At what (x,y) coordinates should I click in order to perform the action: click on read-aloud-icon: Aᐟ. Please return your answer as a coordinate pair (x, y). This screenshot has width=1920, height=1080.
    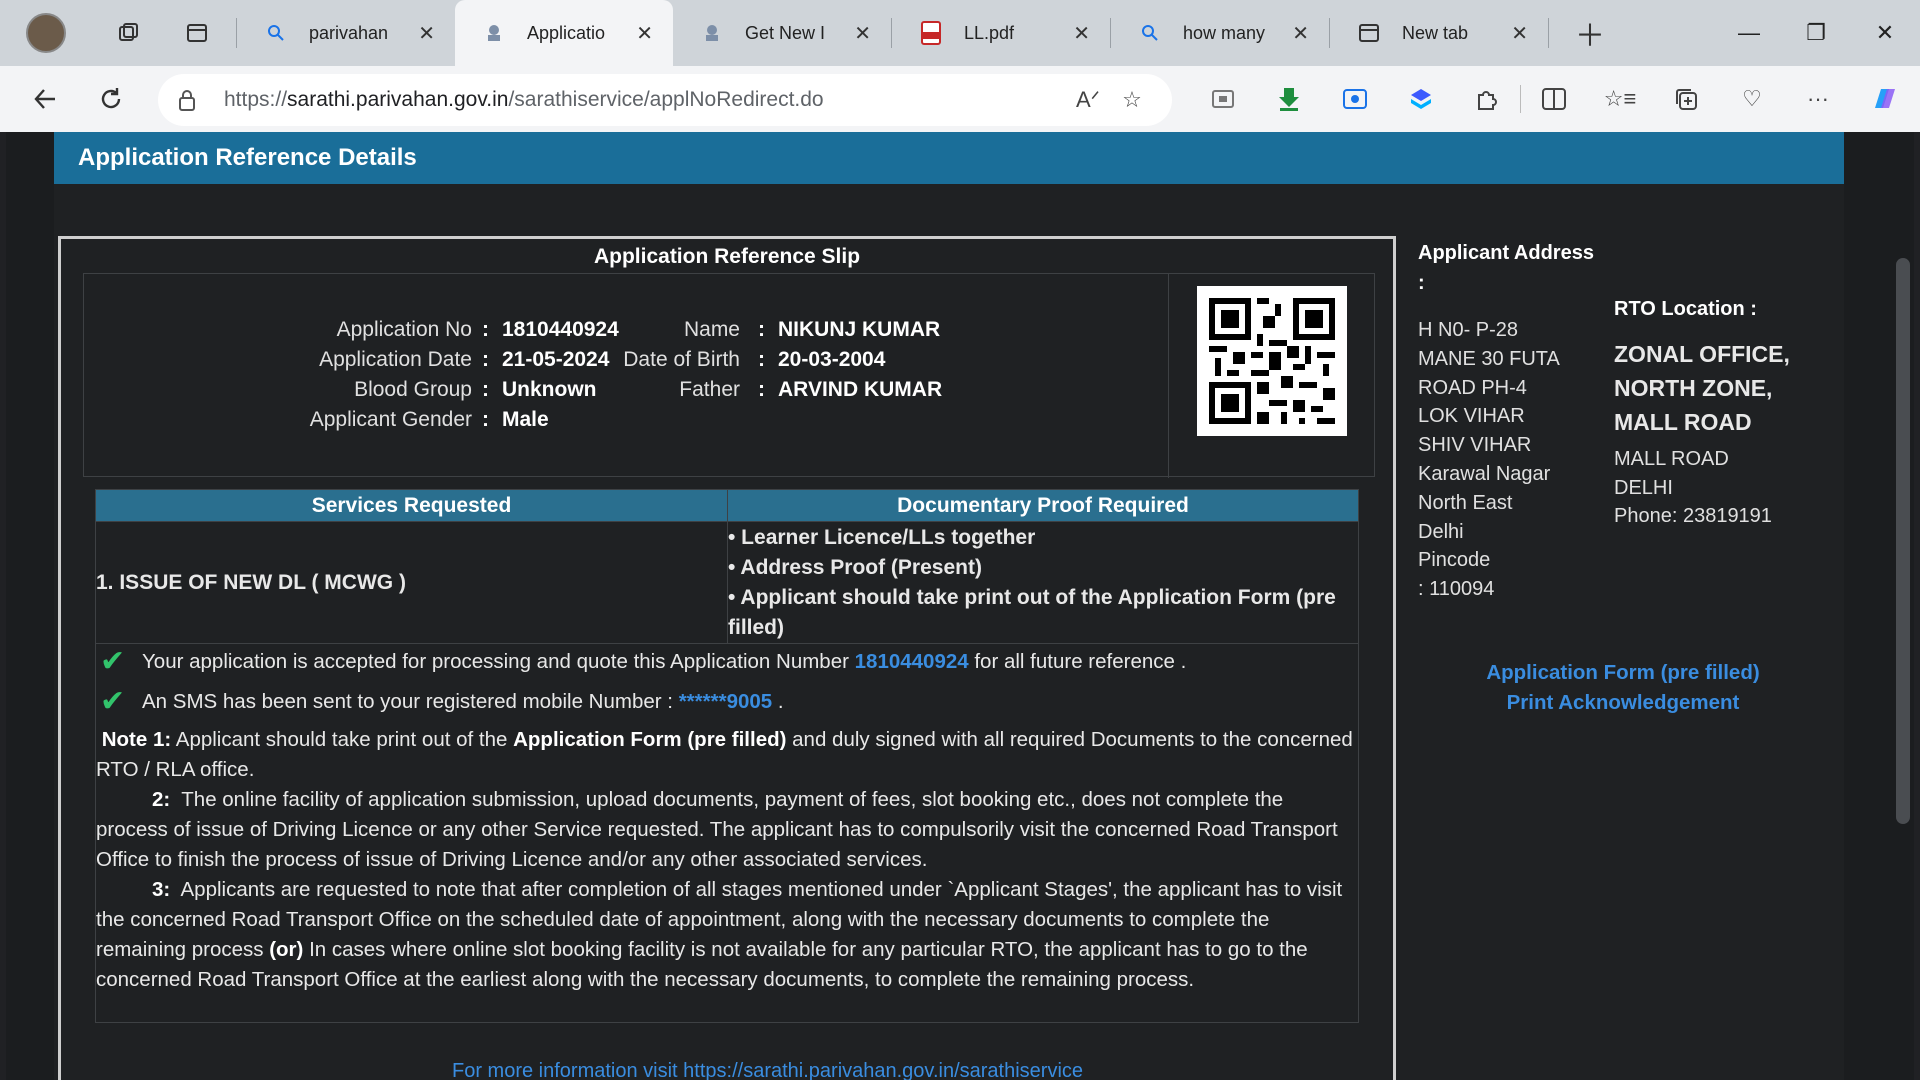
    Looking at the image, I should click on (1088, 100).